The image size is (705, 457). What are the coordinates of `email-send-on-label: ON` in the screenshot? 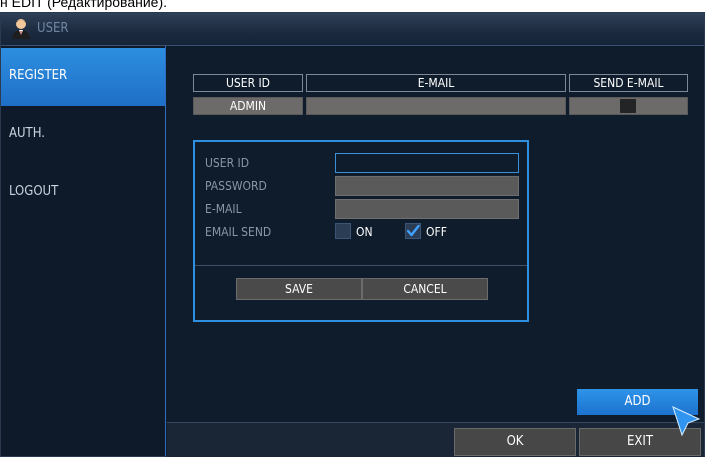 It's located at (364, 232).